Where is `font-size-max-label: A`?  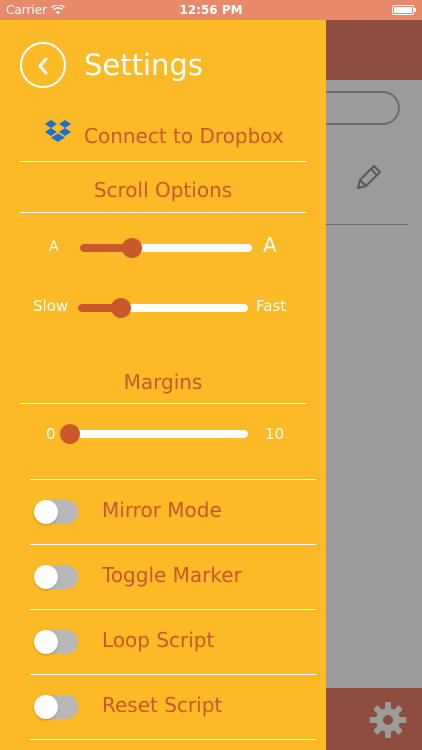 font-size-max-label: A is located at coordinates (270, 245).